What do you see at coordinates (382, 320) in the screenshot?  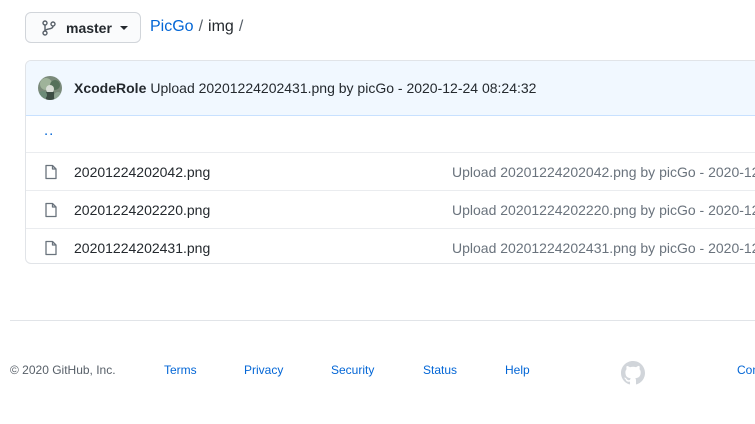 I see `footer-divider` at bounding box center [382, 320].